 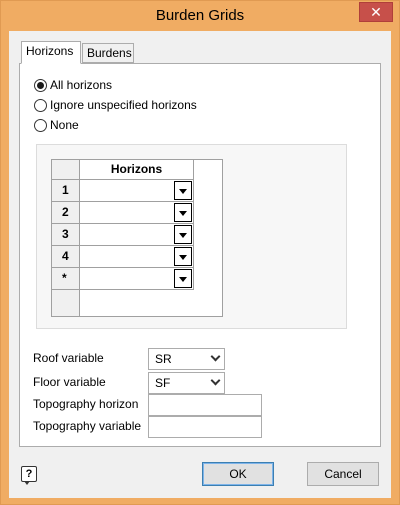 I want to click on roof-variable-select: SR, so click(x=186, y=359).